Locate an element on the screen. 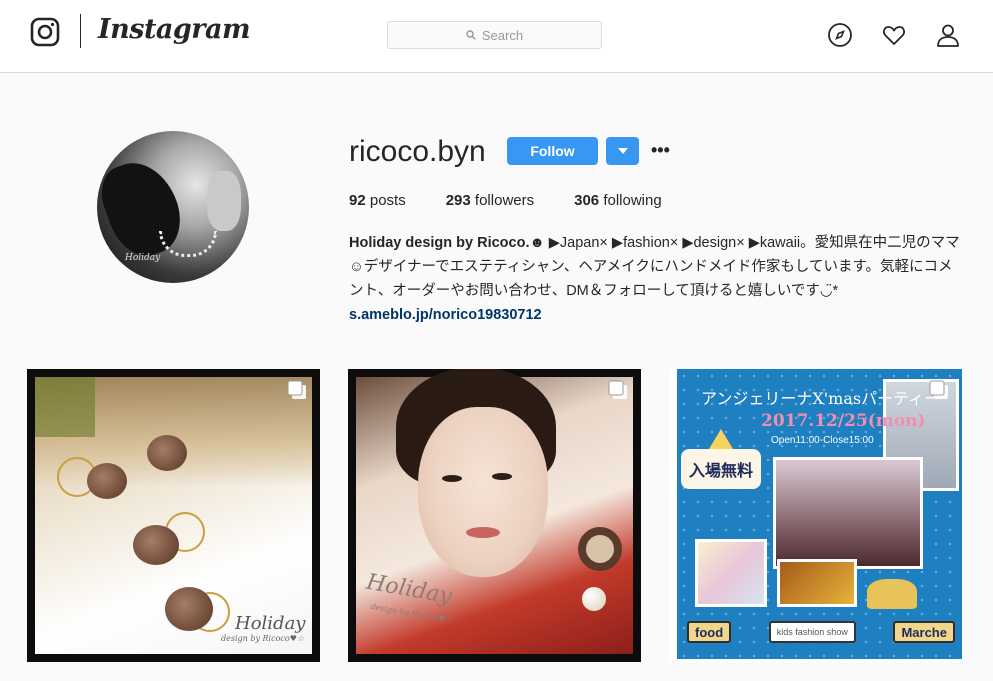 Image resolution: width=993 pixels, height=681 pixels. following-label: following is located at coordinates (632, 200).